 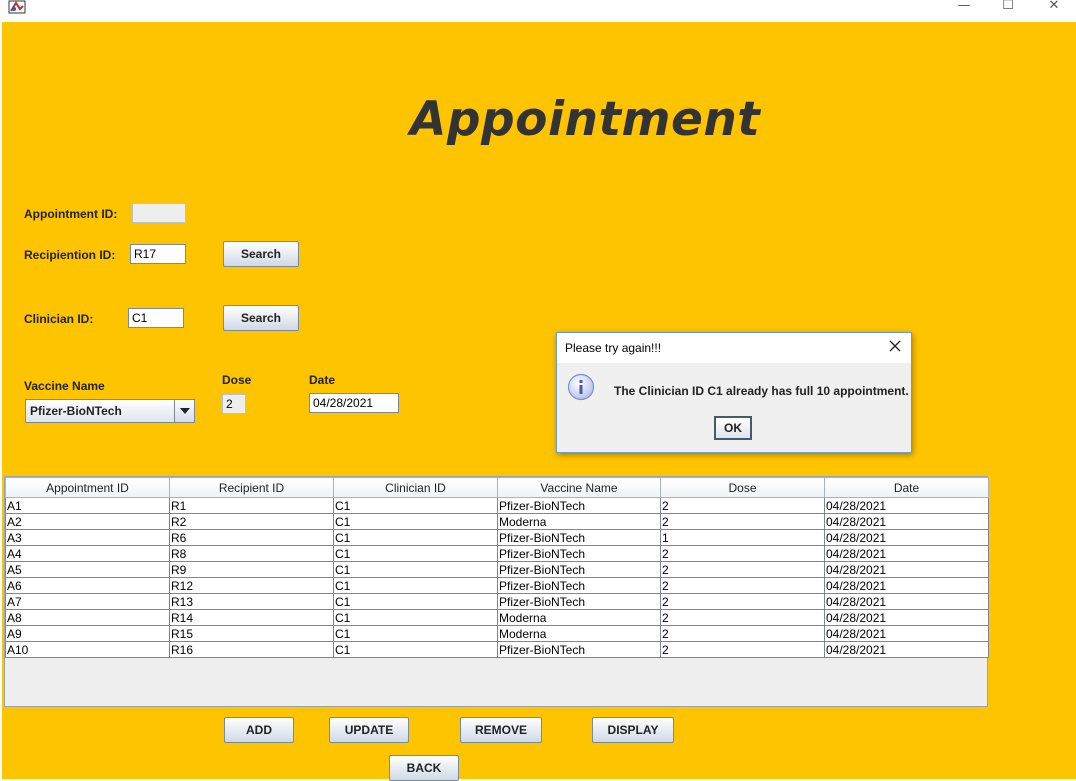 What do you see at coordinates (234, 404) in the screenshot?
I see `dose-field: 2` at bounding box center [234, 404].